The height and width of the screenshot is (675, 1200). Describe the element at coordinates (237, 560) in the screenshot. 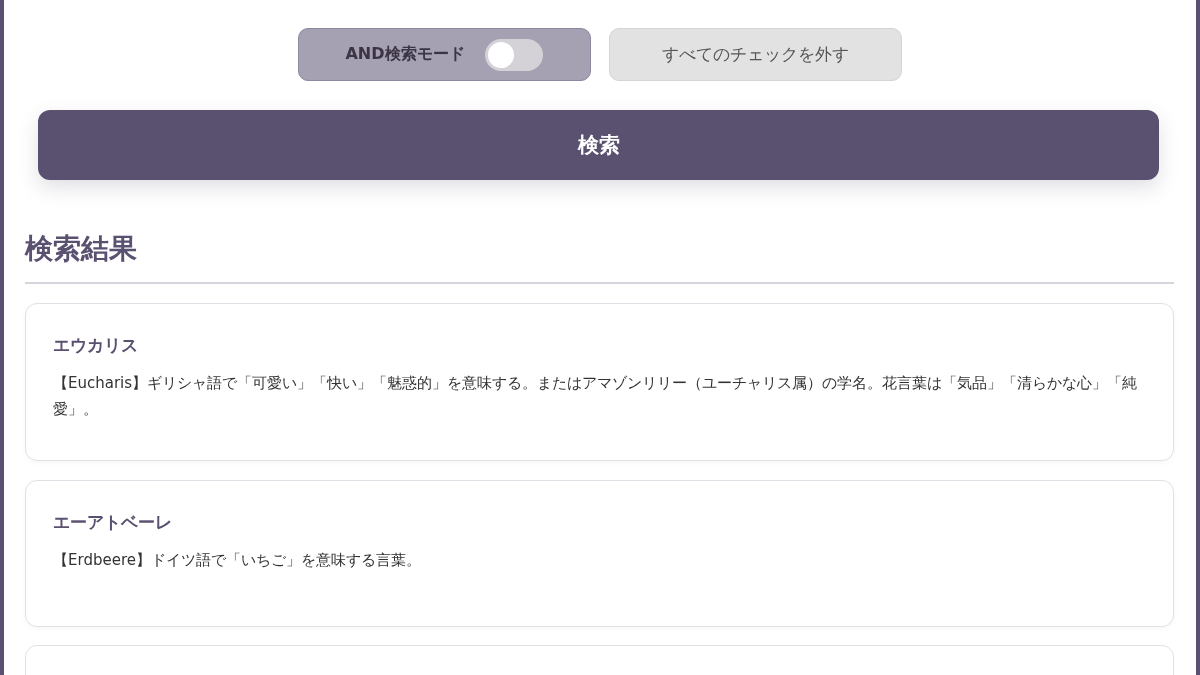

I see `result-description: 【Erdbeere】ドイツ語で「いちご」を意味する言葉。` at that location.